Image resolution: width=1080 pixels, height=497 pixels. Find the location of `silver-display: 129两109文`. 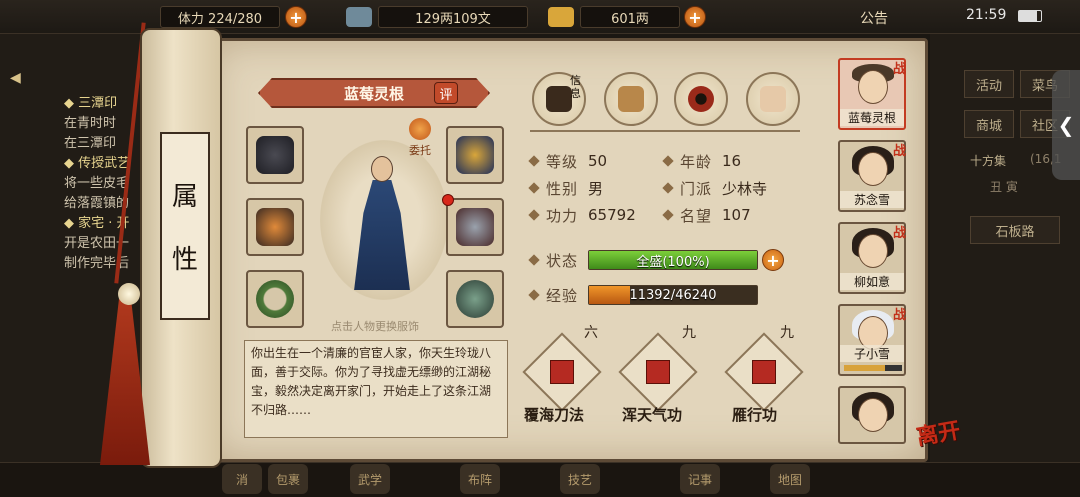

silver-display: 129两109文 is located at coordinates (453, 17).